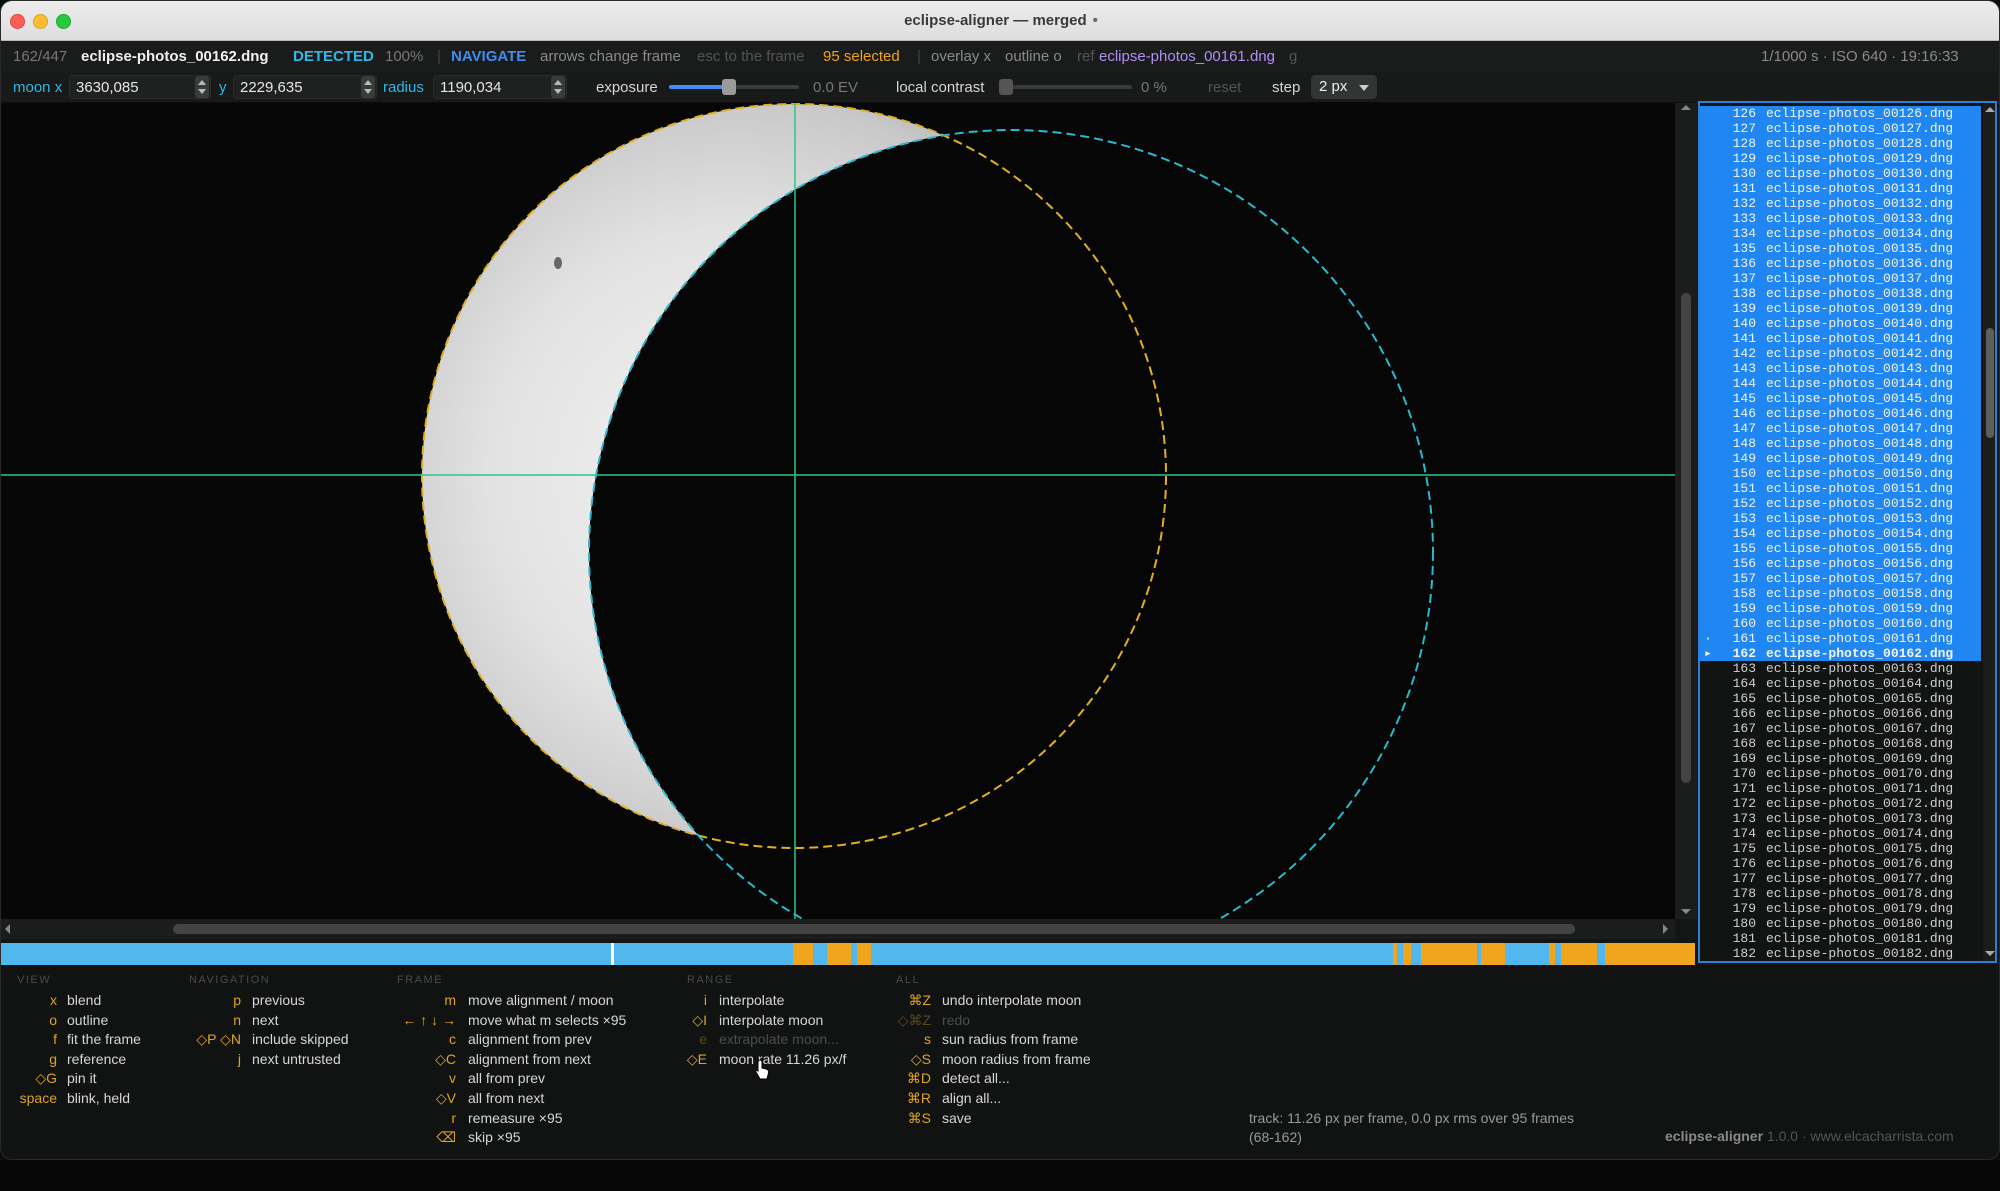  I want to click on shortcut-action: moon rate 11.26 px/f, so click(782, 1059).